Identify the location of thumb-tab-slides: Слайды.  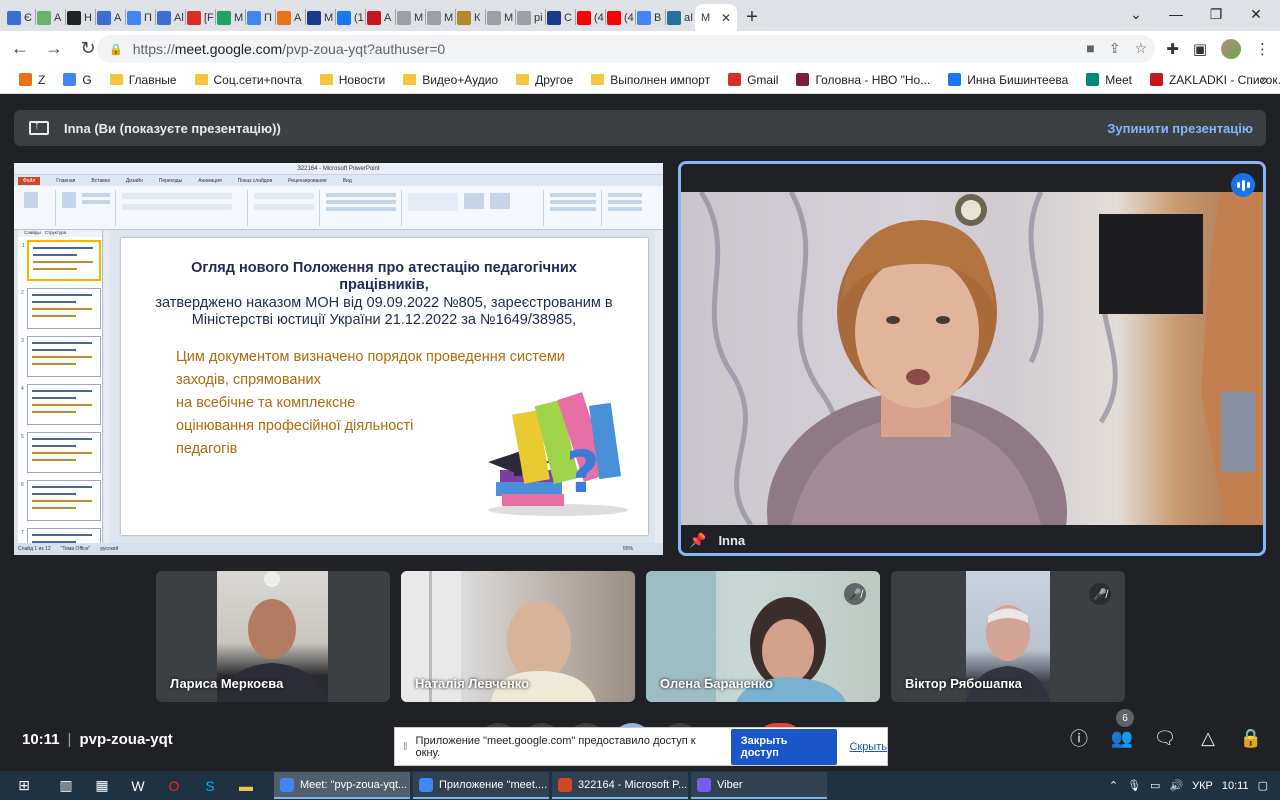
(32, 233).